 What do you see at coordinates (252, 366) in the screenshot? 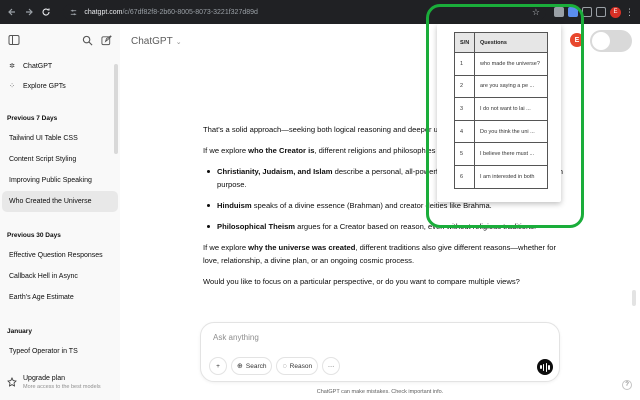
I see `search-button: ⊕ Search` at bounding box center [252, 366].